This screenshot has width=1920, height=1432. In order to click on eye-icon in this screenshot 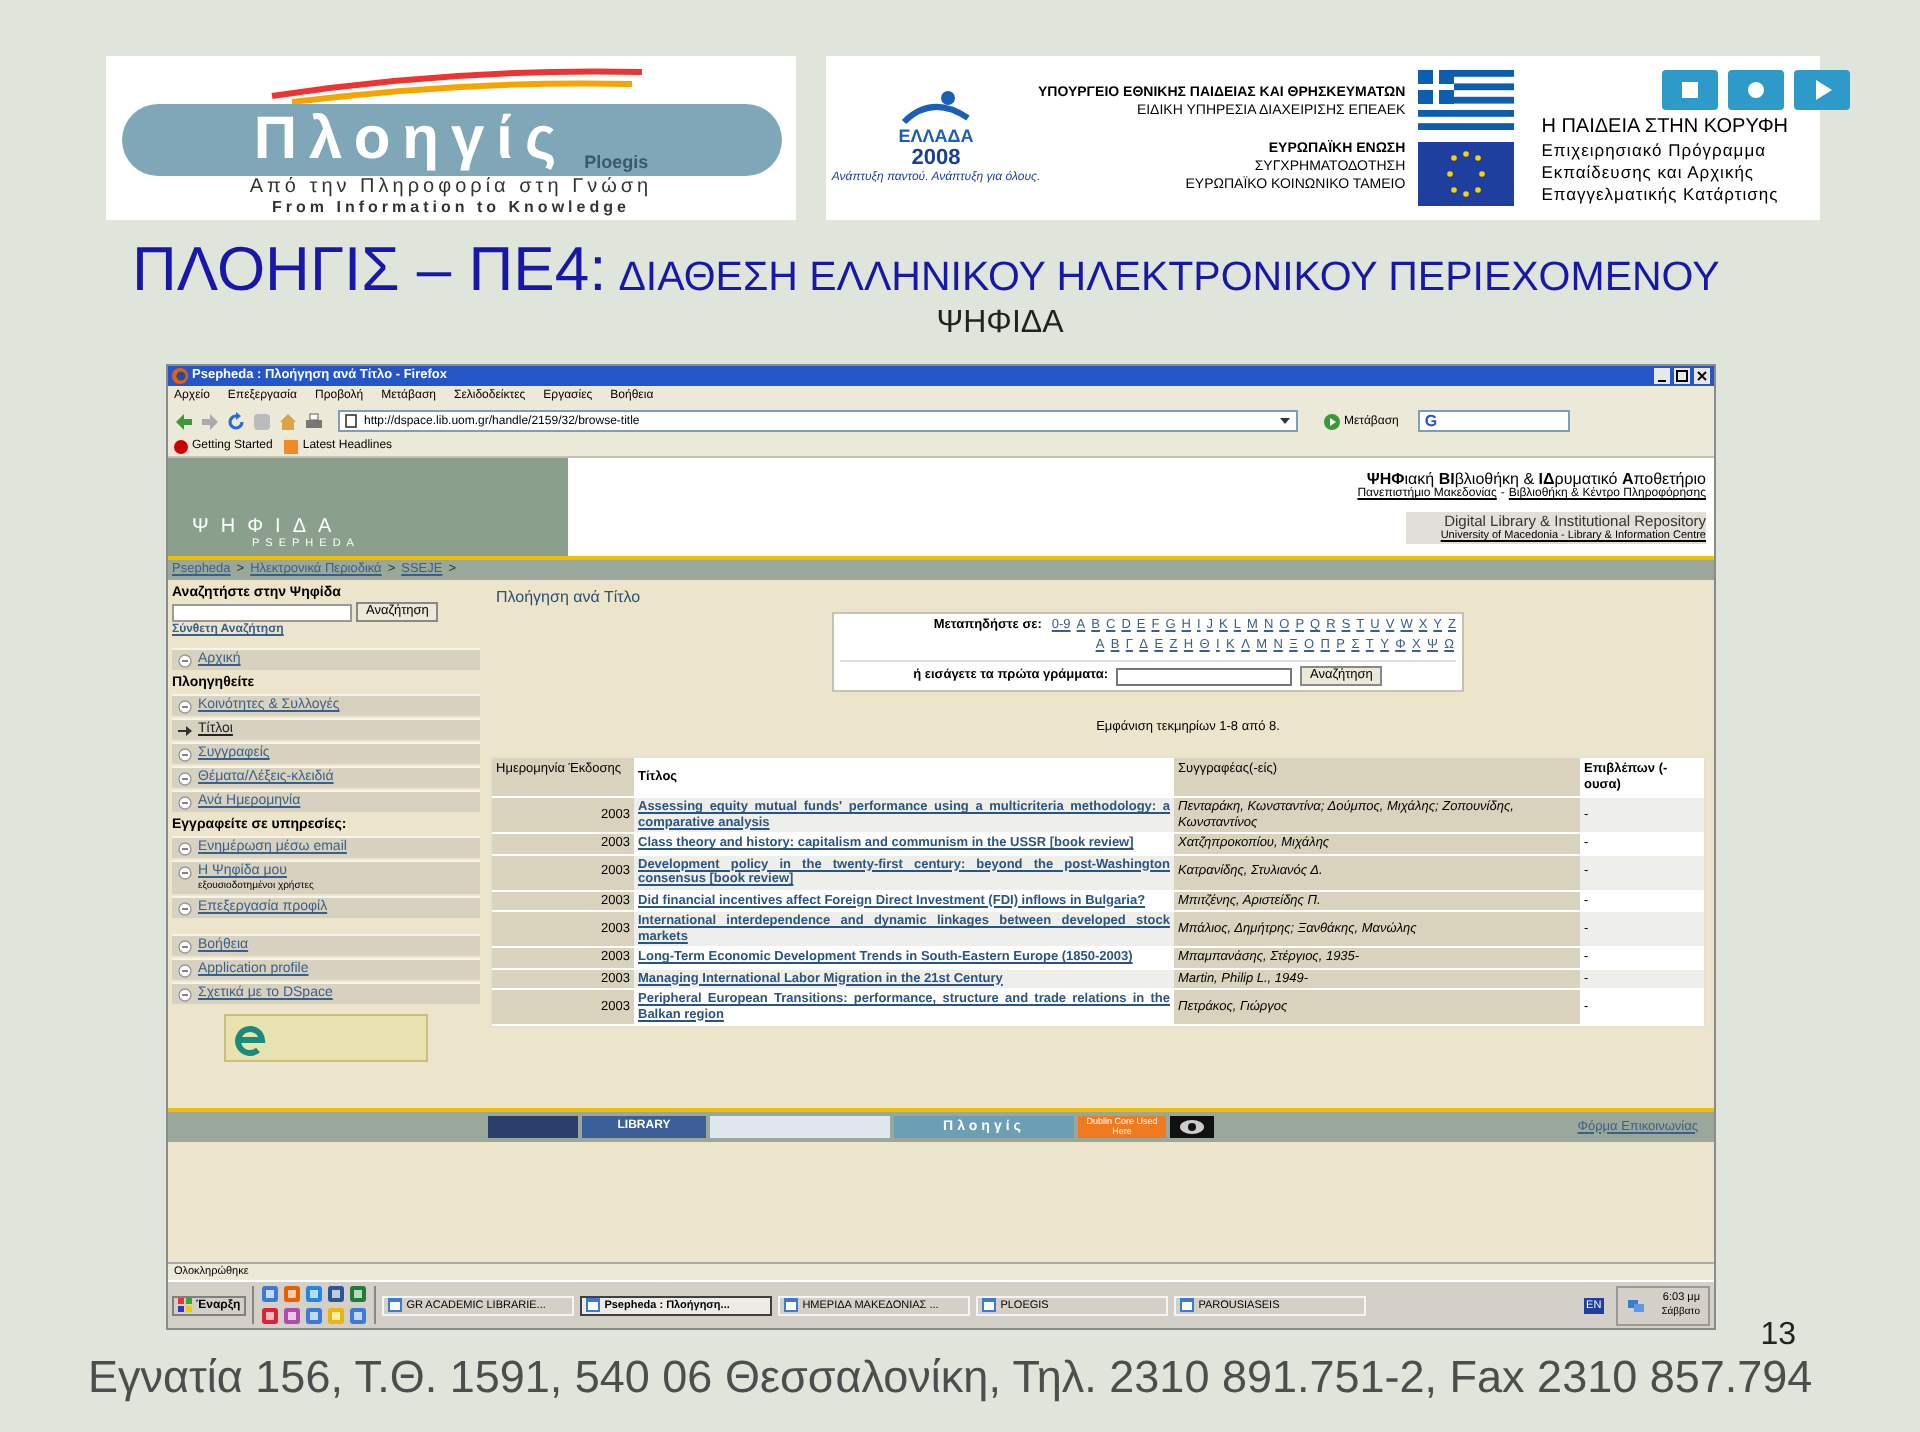, I will do `click(1192, 1127)`.